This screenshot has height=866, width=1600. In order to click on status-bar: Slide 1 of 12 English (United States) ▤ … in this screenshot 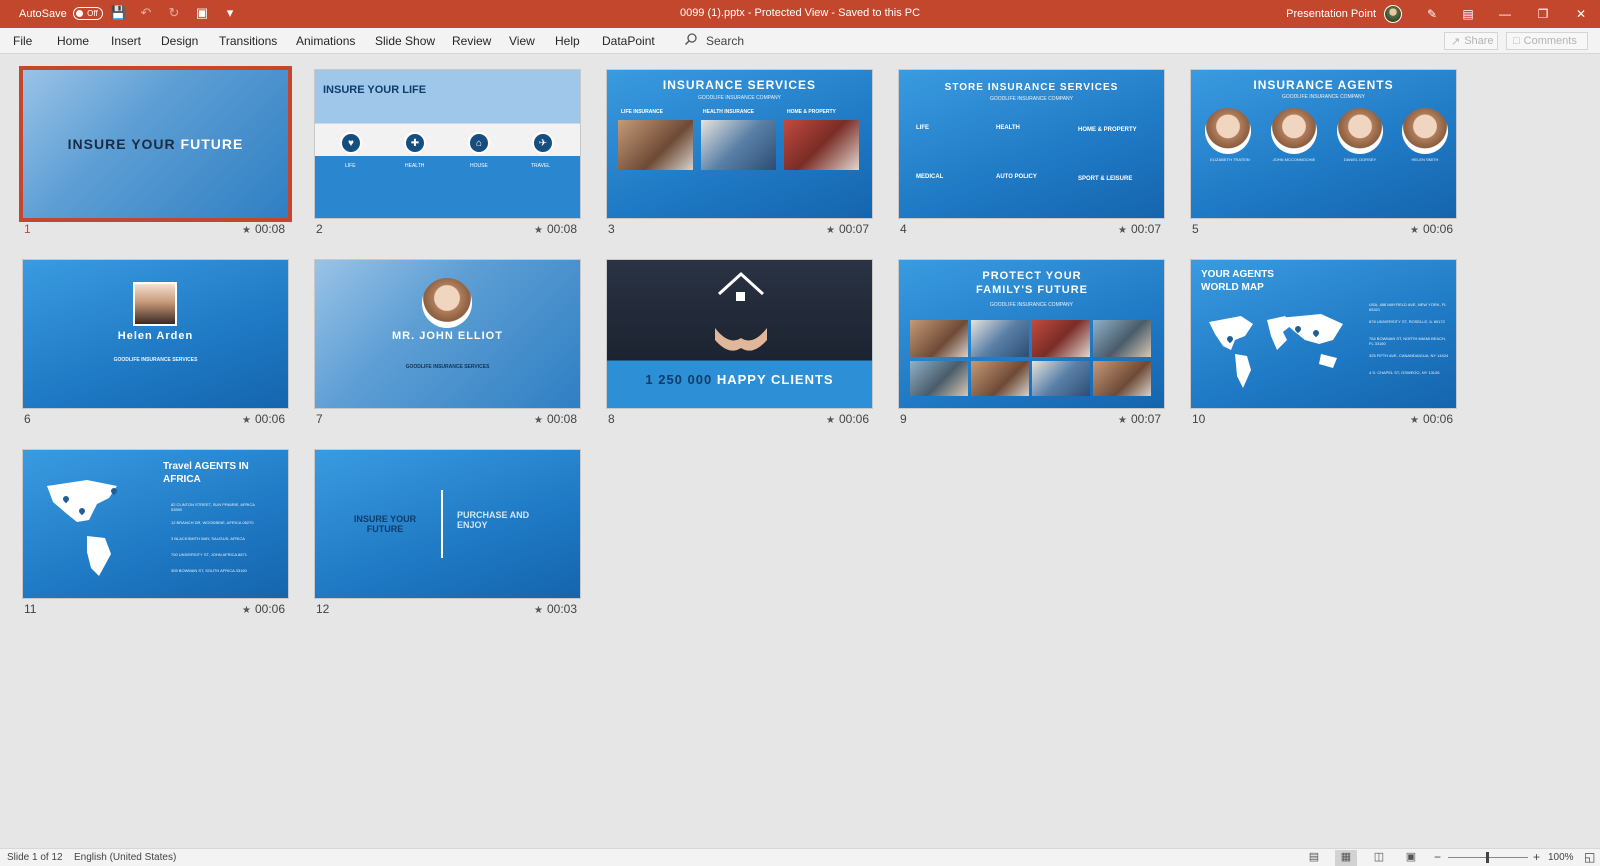, I will do `click(800, 857)`.